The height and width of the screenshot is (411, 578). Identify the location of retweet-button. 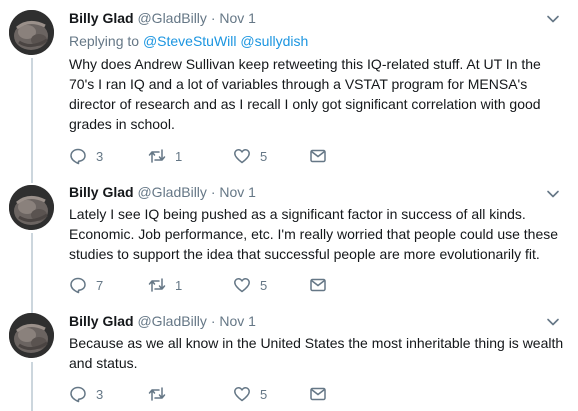
(161, 394).